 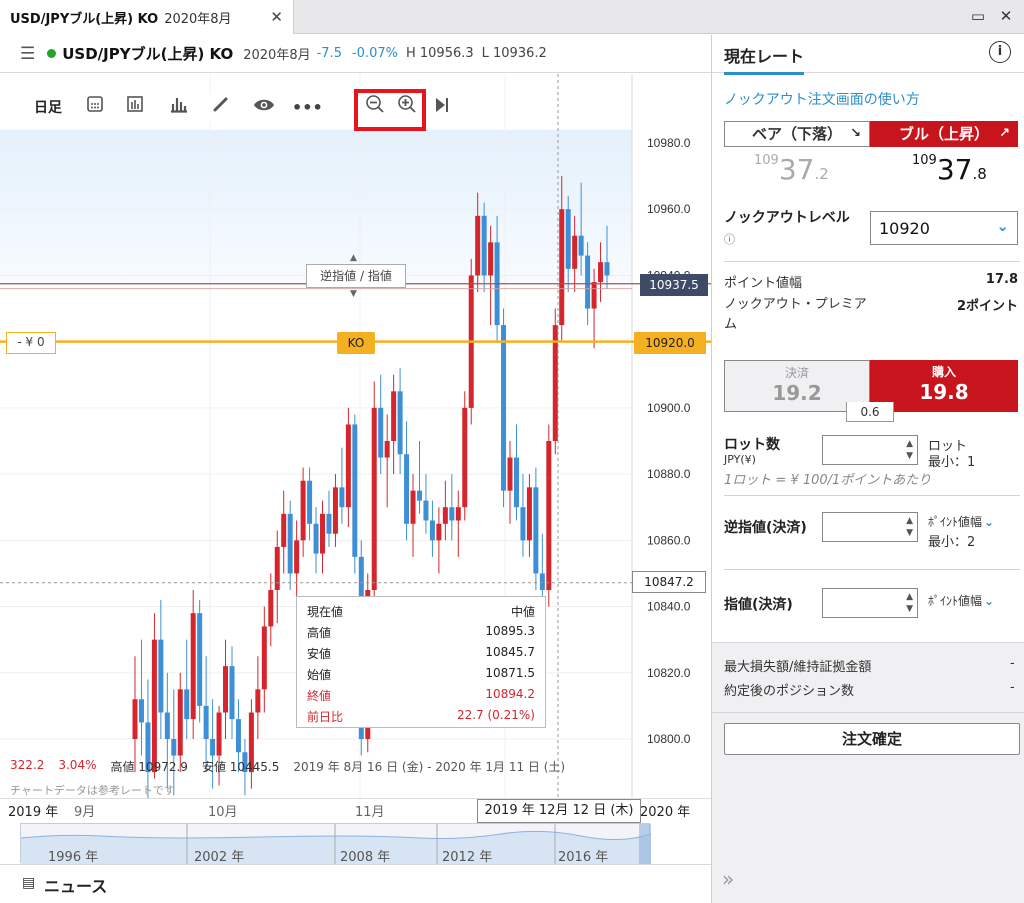 What do you see at coordinates (264, 108) in the screenshot?
I see `visibility-eye-icon` at bounding box center [264, 108].